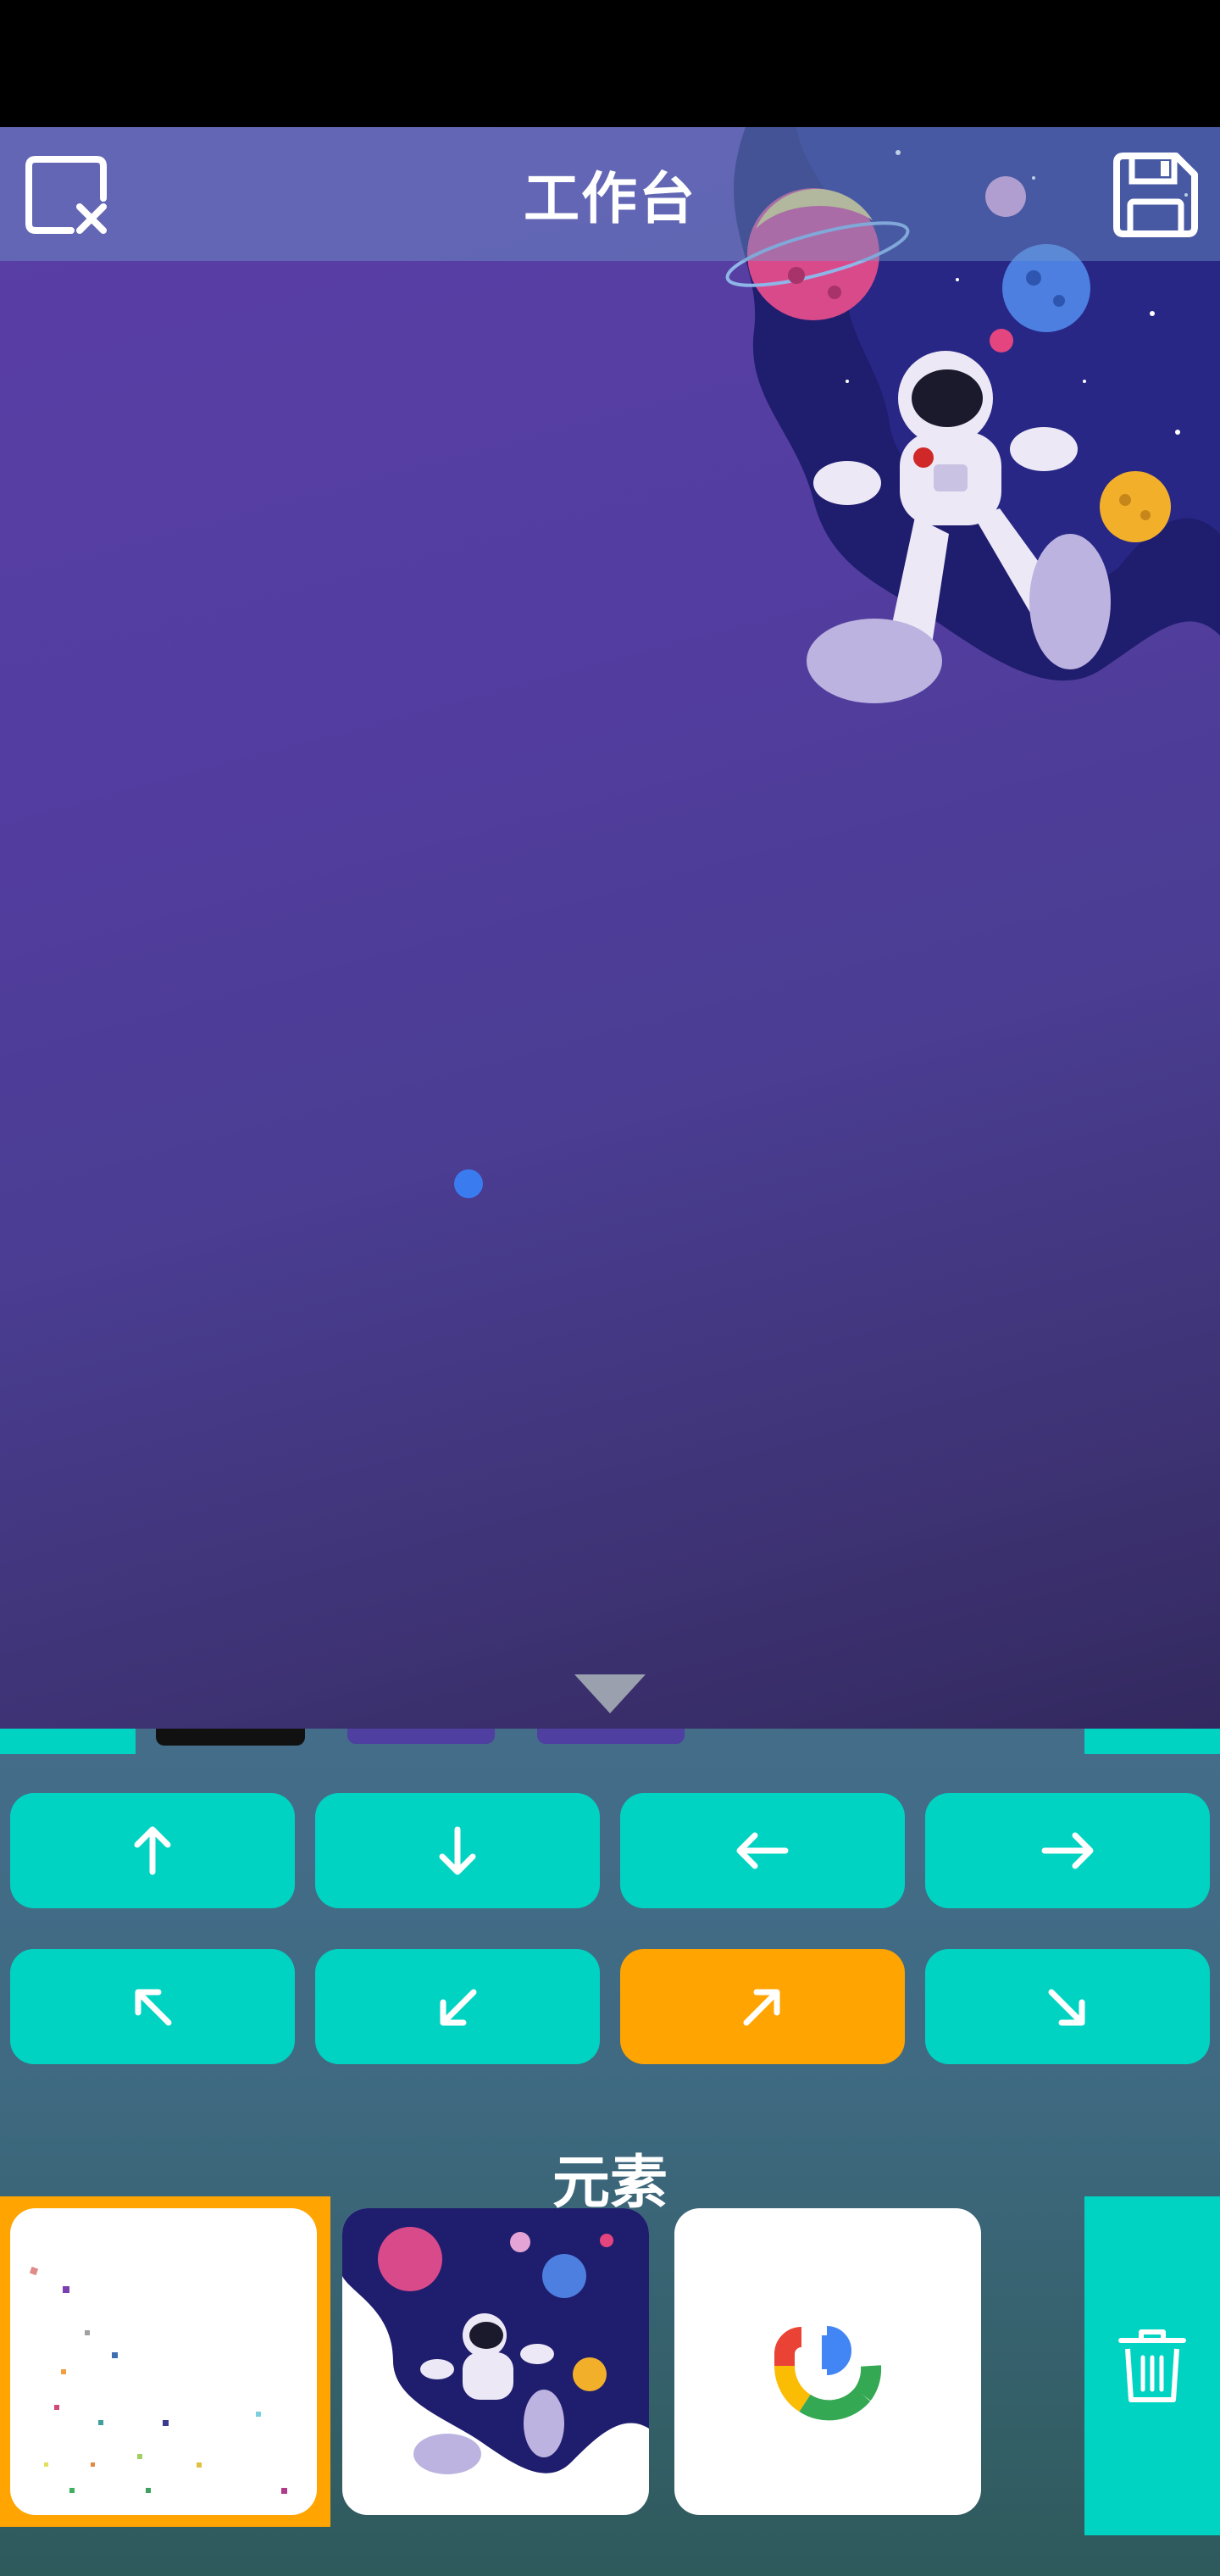 Image resolution: width=1220 pixels, height=2576 pixels. I want to click on arrow-up-right-icon, so click(761, 2007).